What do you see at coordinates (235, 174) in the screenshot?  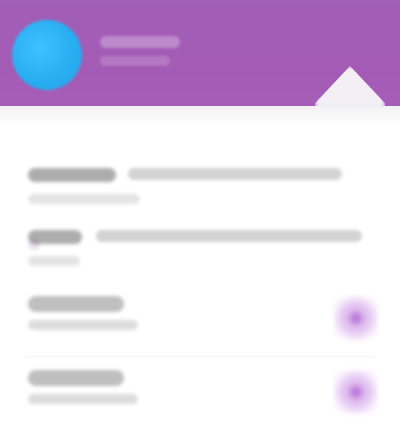 I see `paragraph-1-line-1b` at bounding box center [235, 174].